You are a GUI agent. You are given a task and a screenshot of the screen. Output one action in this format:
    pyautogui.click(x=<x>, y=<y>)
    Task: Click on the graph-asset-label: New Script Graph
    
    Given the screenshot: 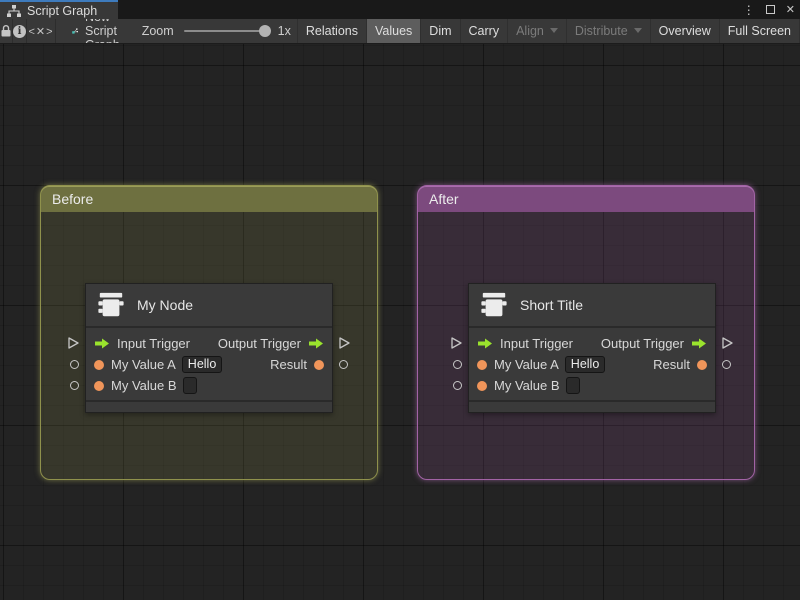 What is the action you would take?
    pyautogui.click(x=100, y=31)
    